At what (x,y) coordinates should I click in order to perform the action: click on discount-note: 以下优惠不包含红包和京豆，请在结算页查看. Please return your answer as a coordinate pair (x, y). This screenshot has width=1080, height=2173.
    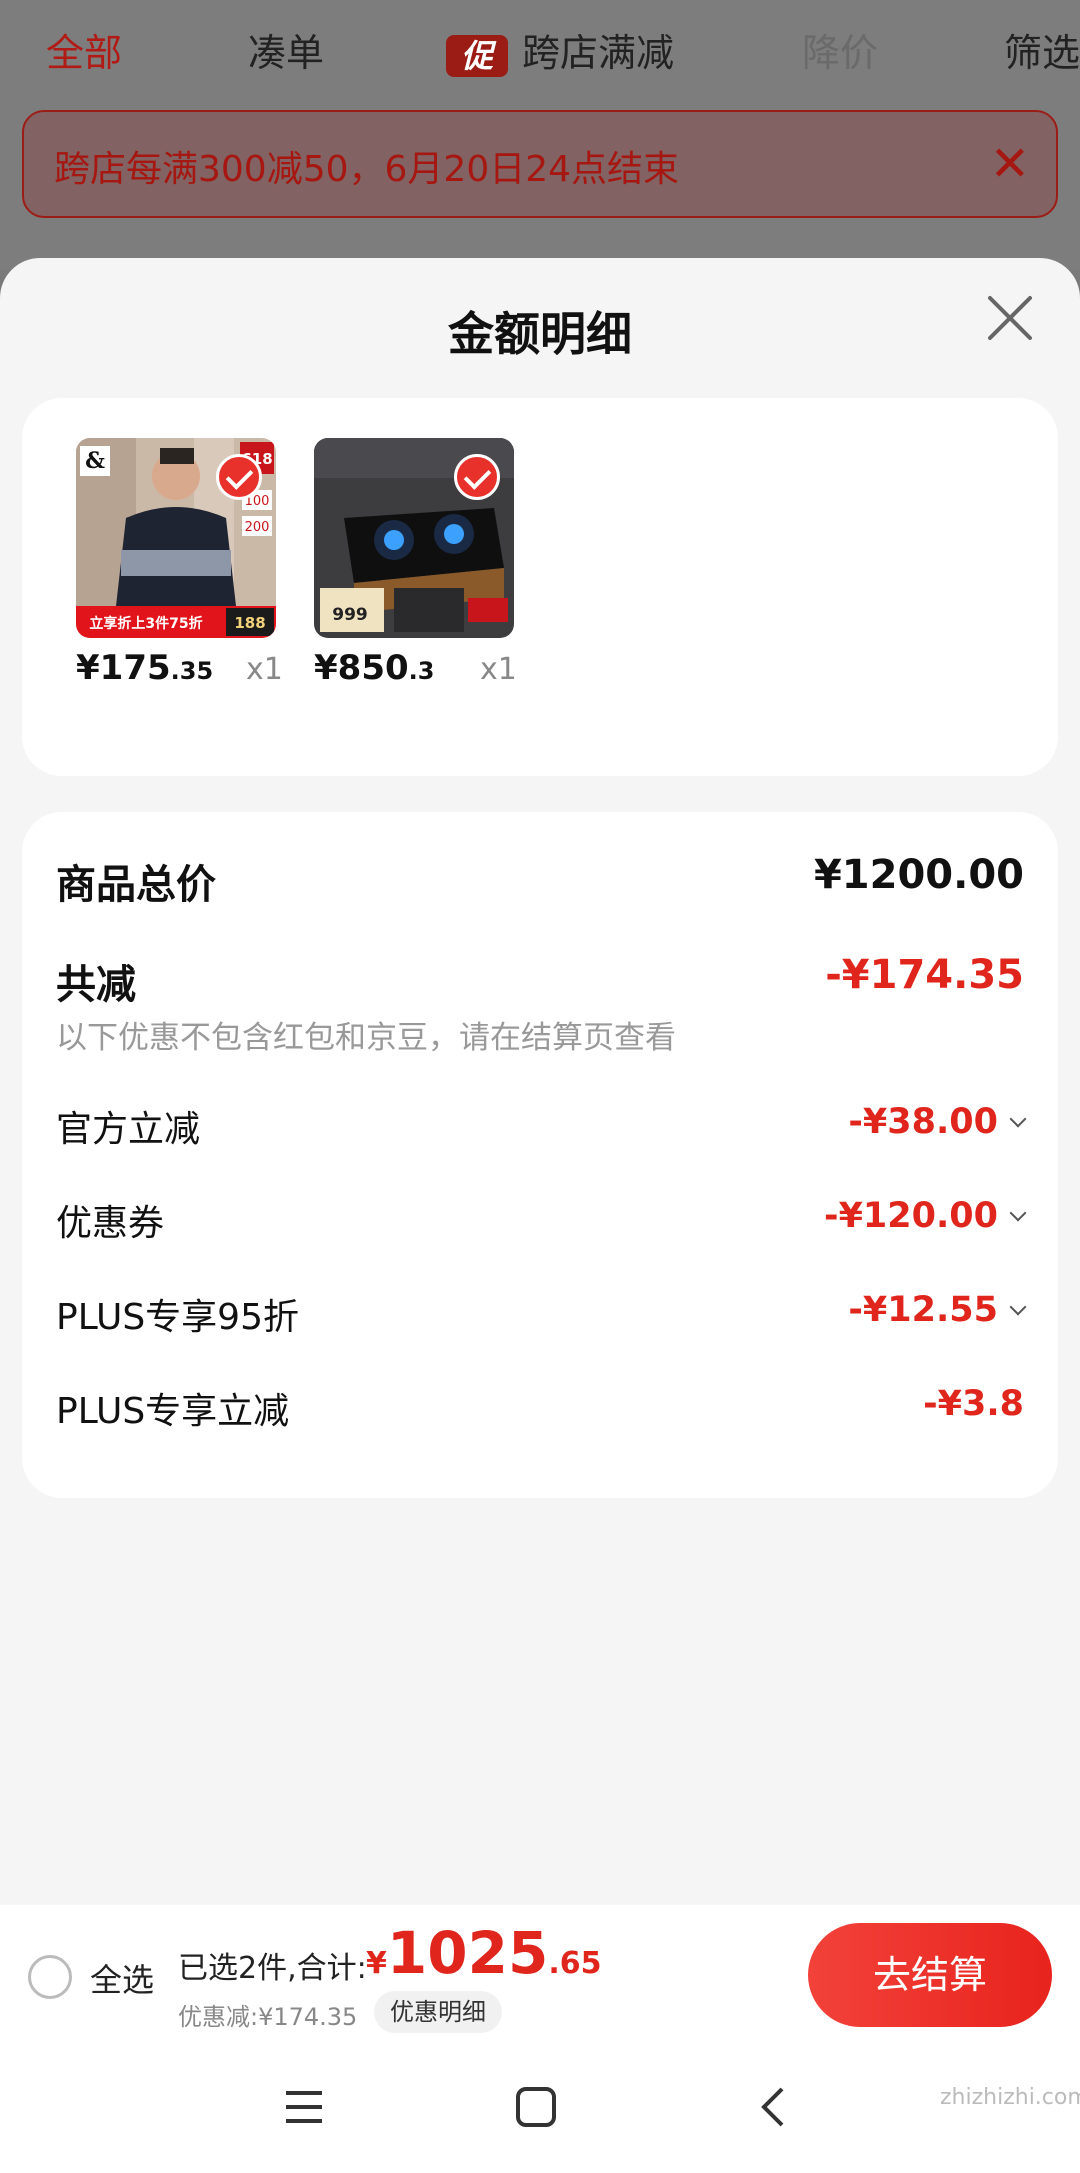
    Looking at the image, I should click on (366, 1038).